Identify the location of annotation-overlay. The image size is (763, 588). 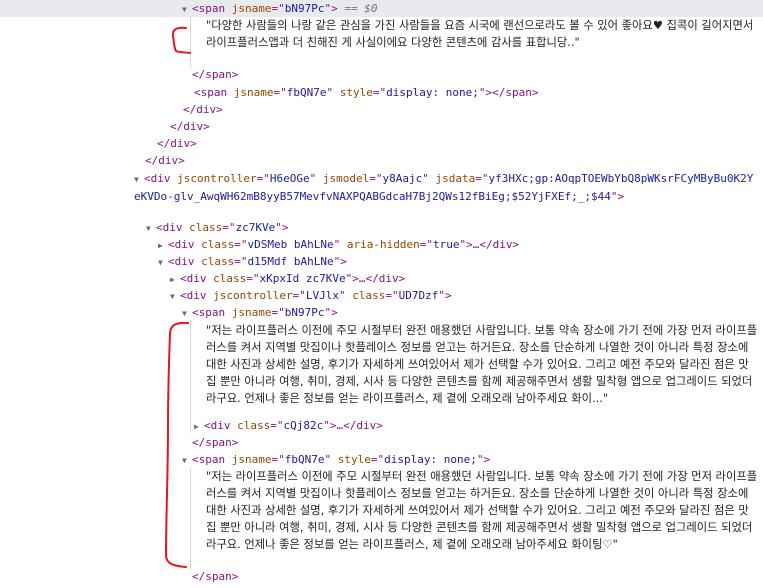
(177, 297).